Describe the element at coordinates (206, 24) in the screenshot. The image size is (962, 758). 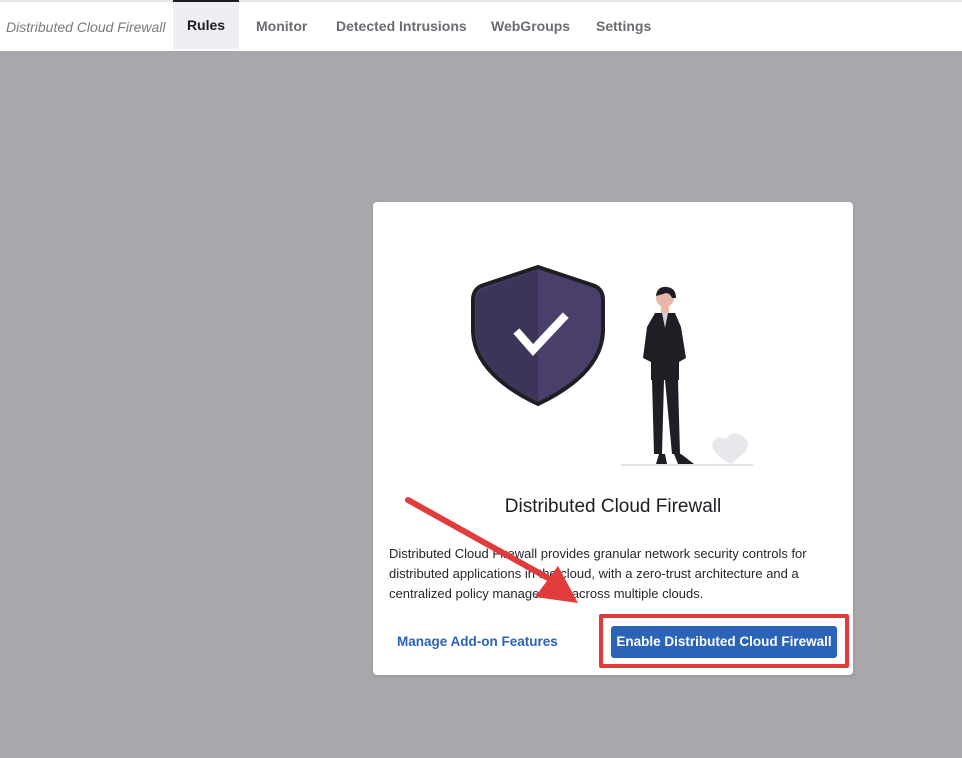
I see `tab-rules: Rules` at that location.